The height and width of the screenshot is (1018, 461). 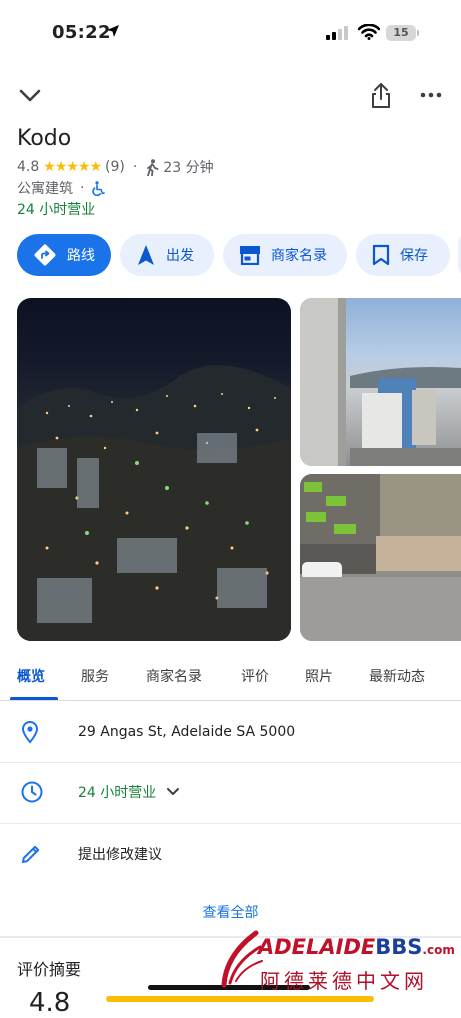 I want to click on more-options-icon, so click(x=431, y=95).